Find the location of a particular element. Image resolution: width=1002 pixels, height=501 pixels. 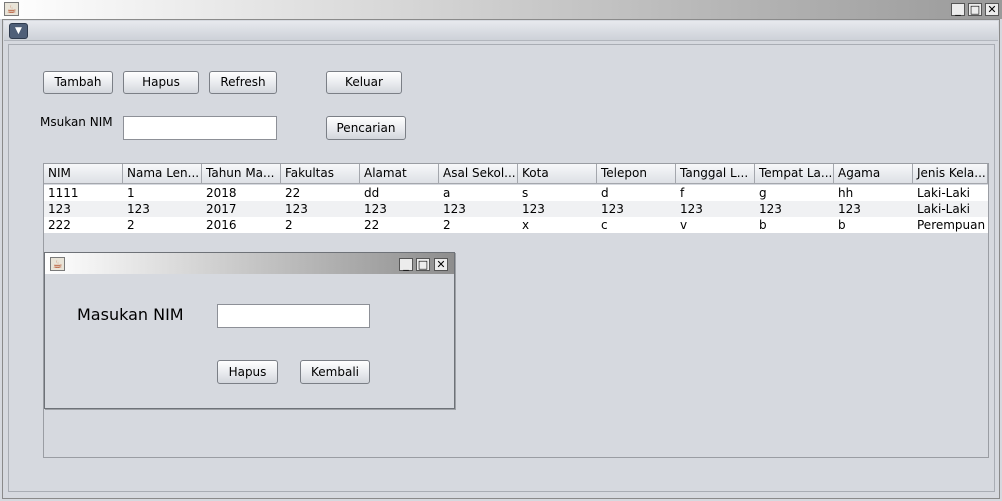

table-cell: g is located at coordinates (763, 193).